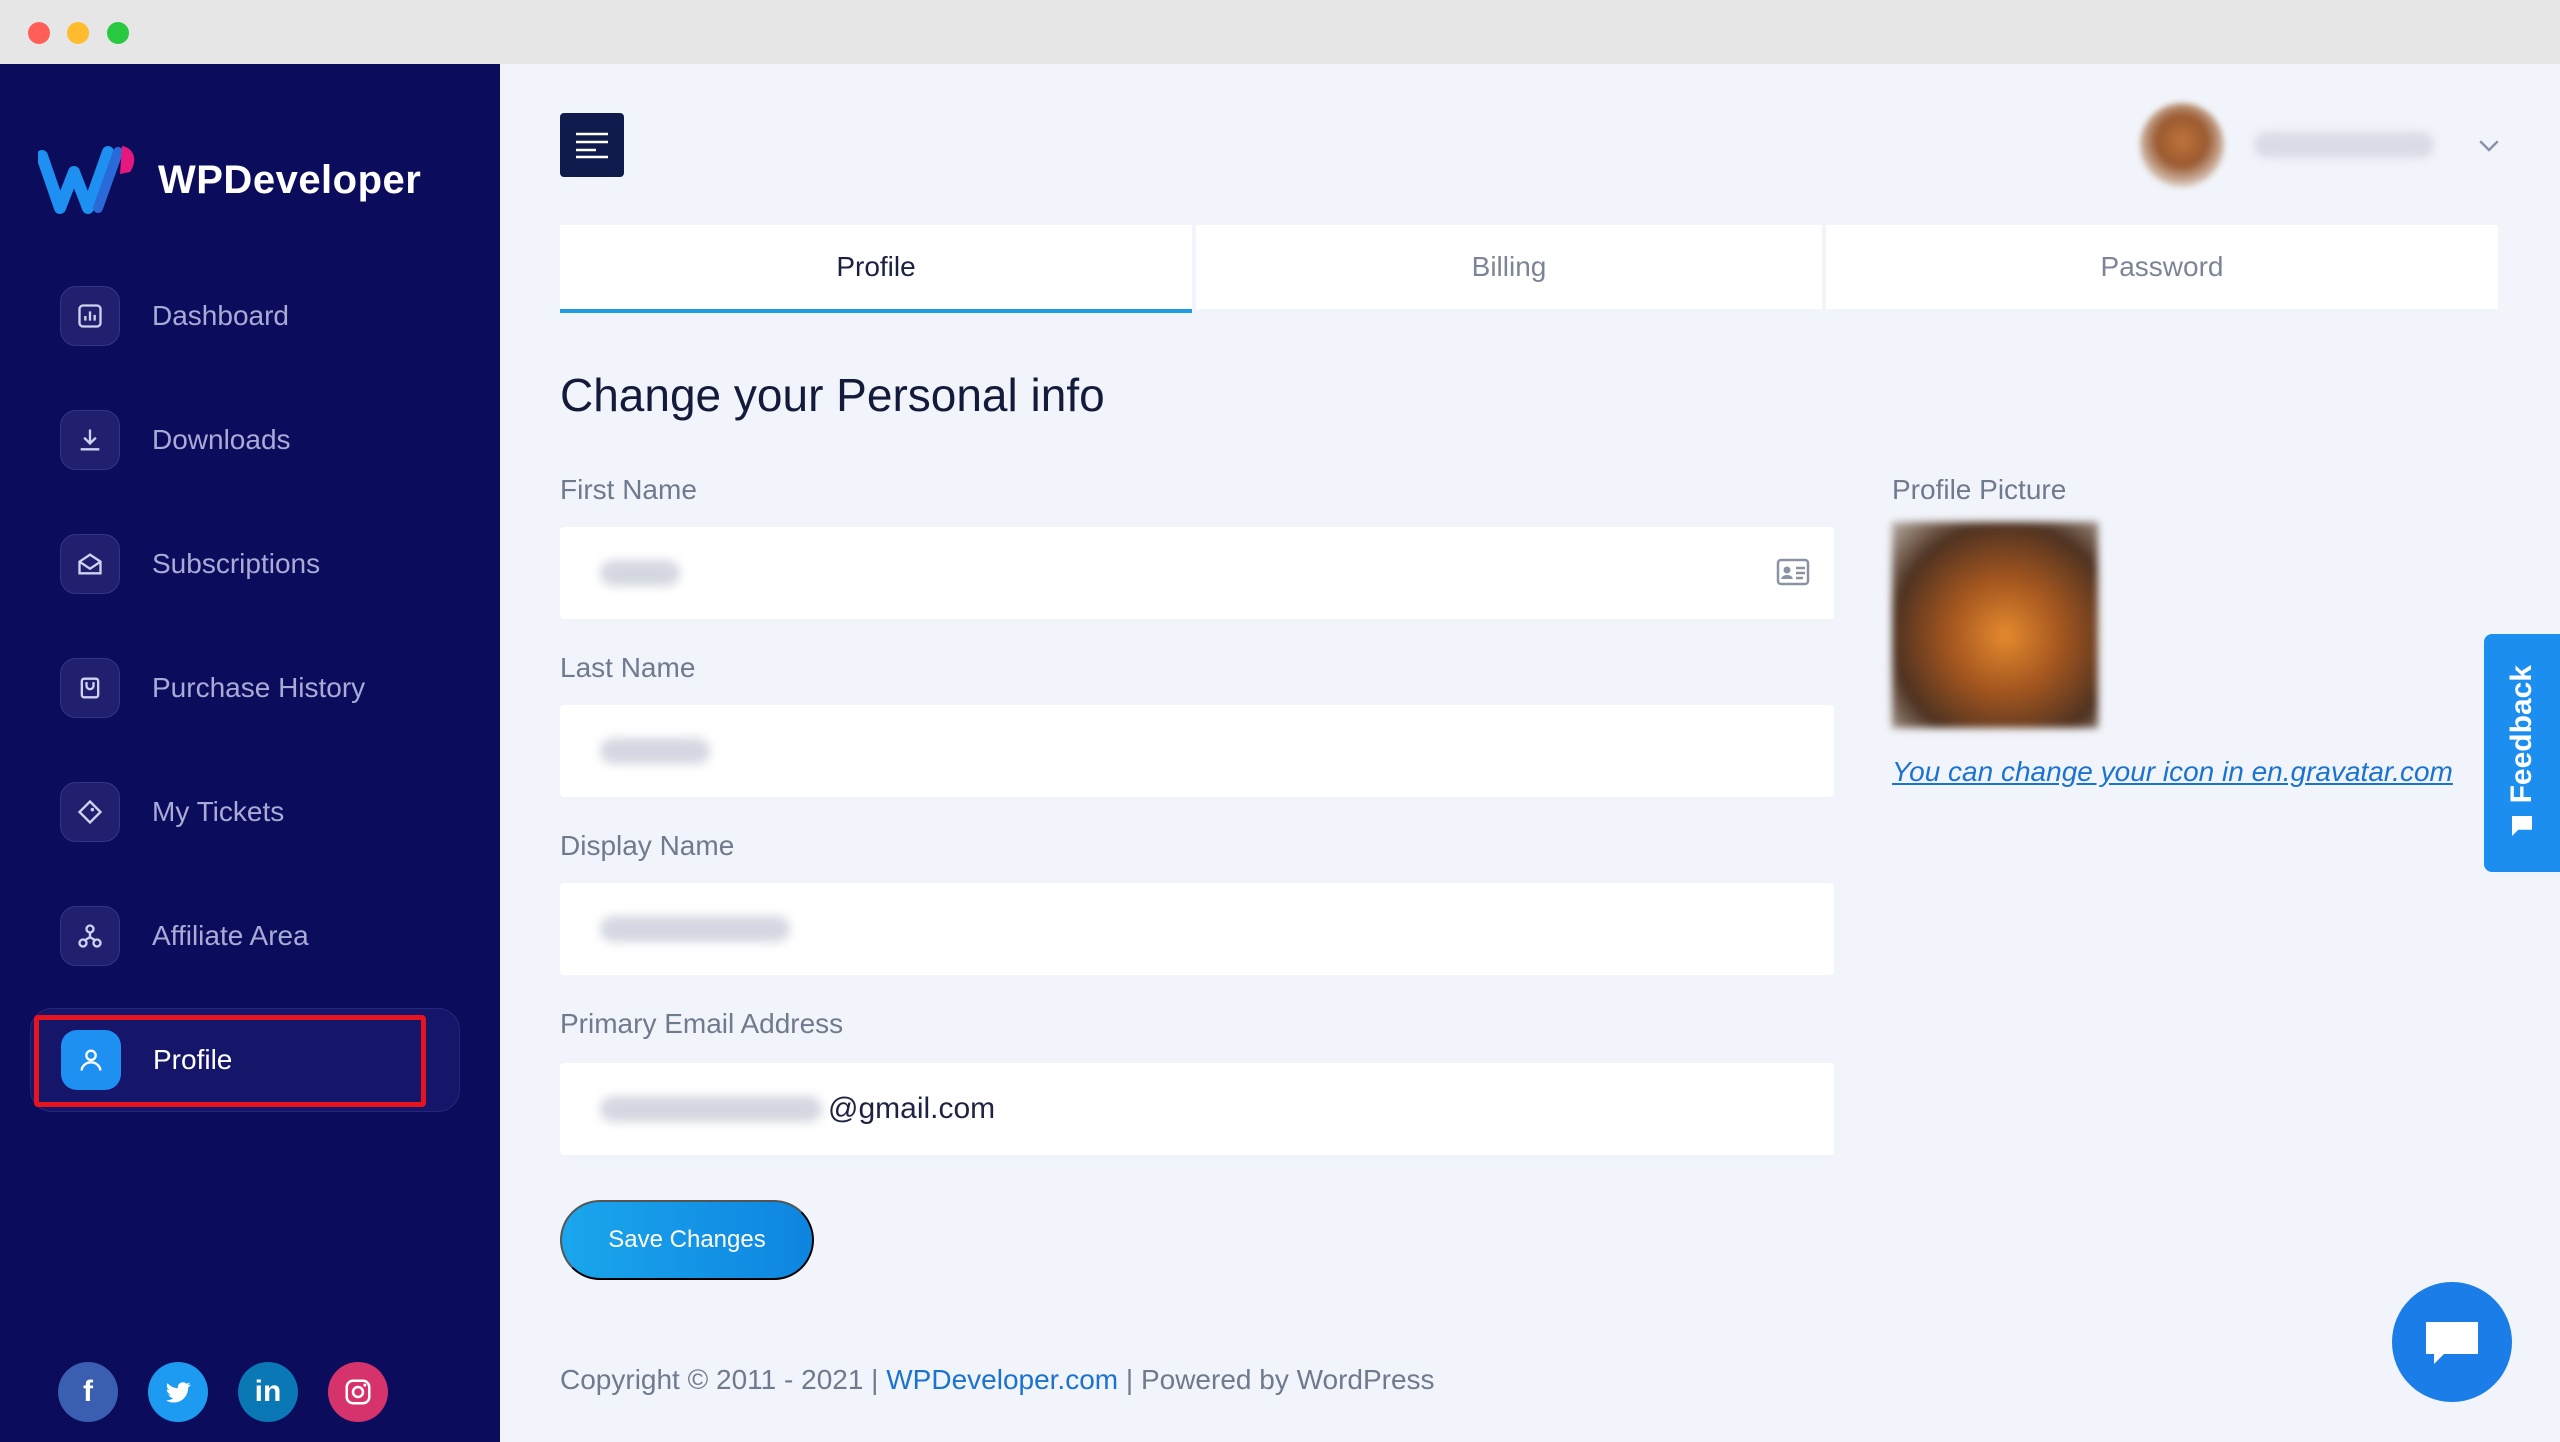  Describe the element at coordinates (90, 688) in the screenshot. I see `bag-icon` at that location.